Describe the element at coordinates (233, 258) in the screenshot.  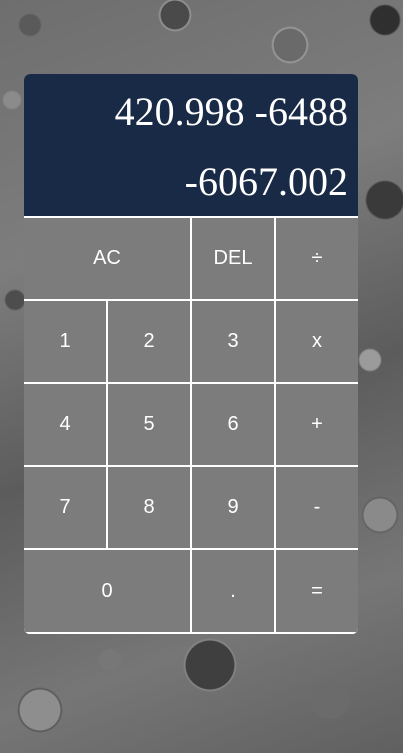
I see `delete-button: DEL` at that location.